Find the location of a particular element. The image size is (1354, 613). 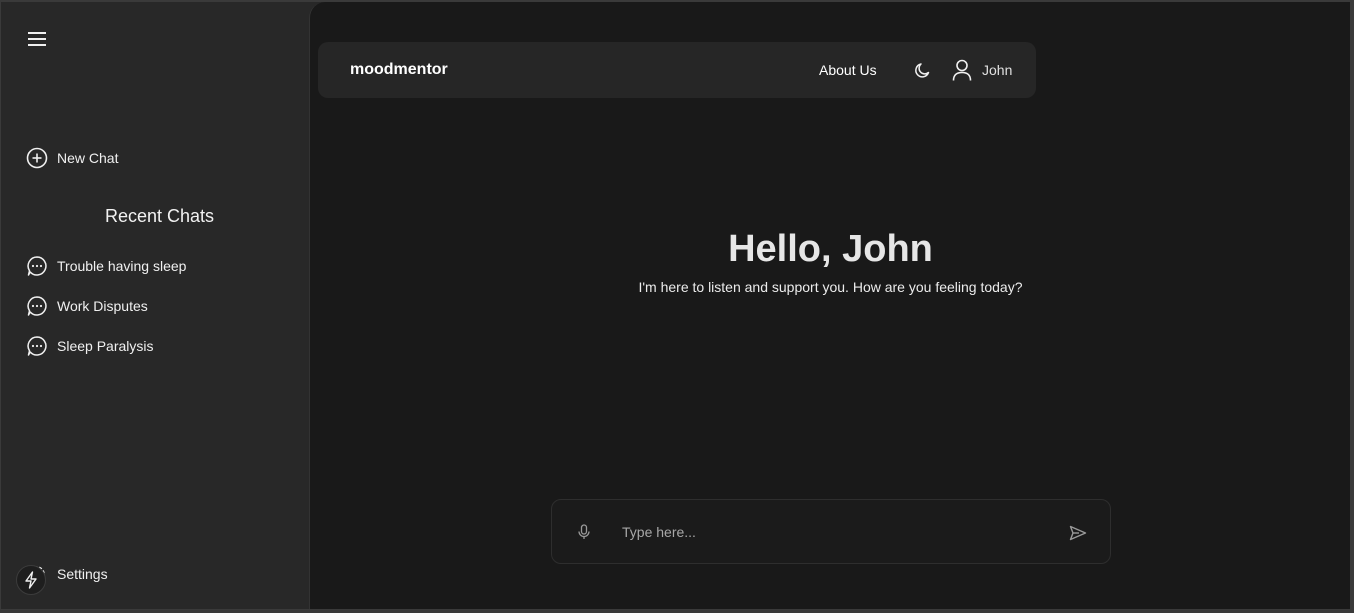

recent-chat-label: Sleep Paralysis is located at coordinates (105, 346).